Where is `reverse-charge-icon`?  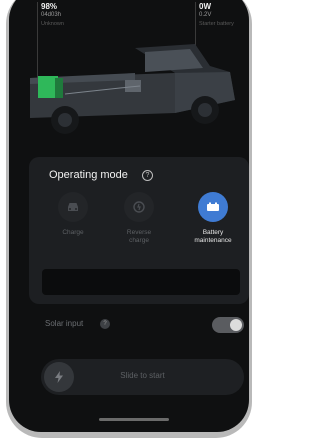 reverse-charge-icon is located at coordinates (139, 207).